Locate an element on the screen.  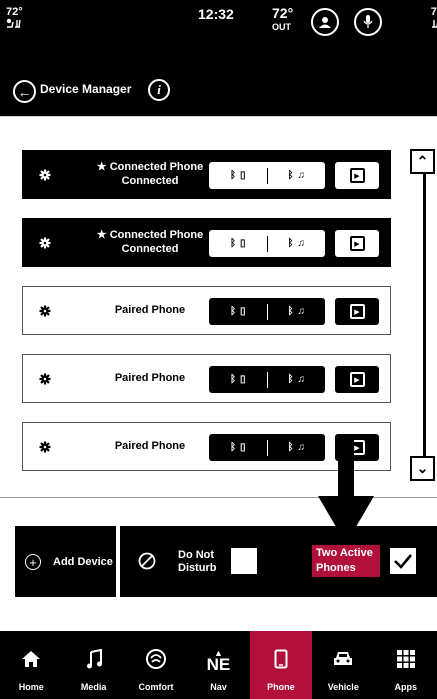
nav-item-media: Media is located at coordinates (93, 665).